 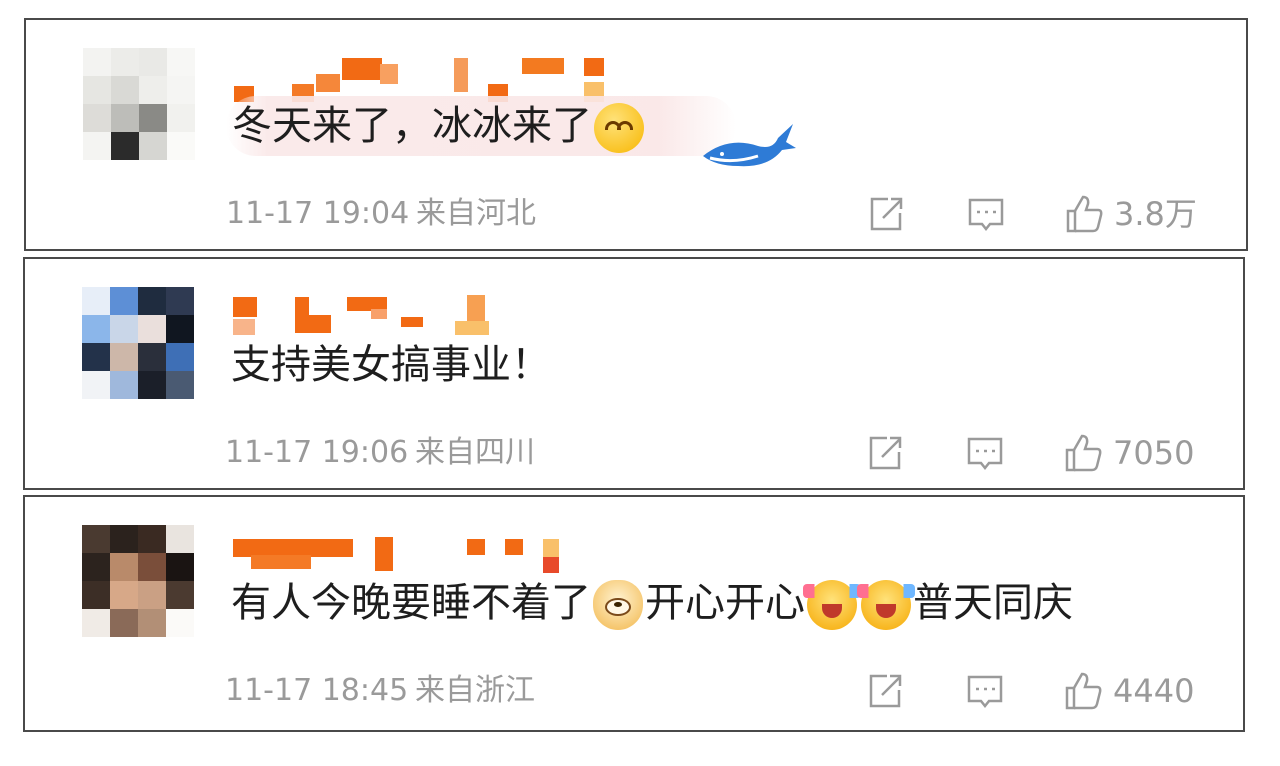 I want to click on like-count: 7050, so click(x=1154, y=453).